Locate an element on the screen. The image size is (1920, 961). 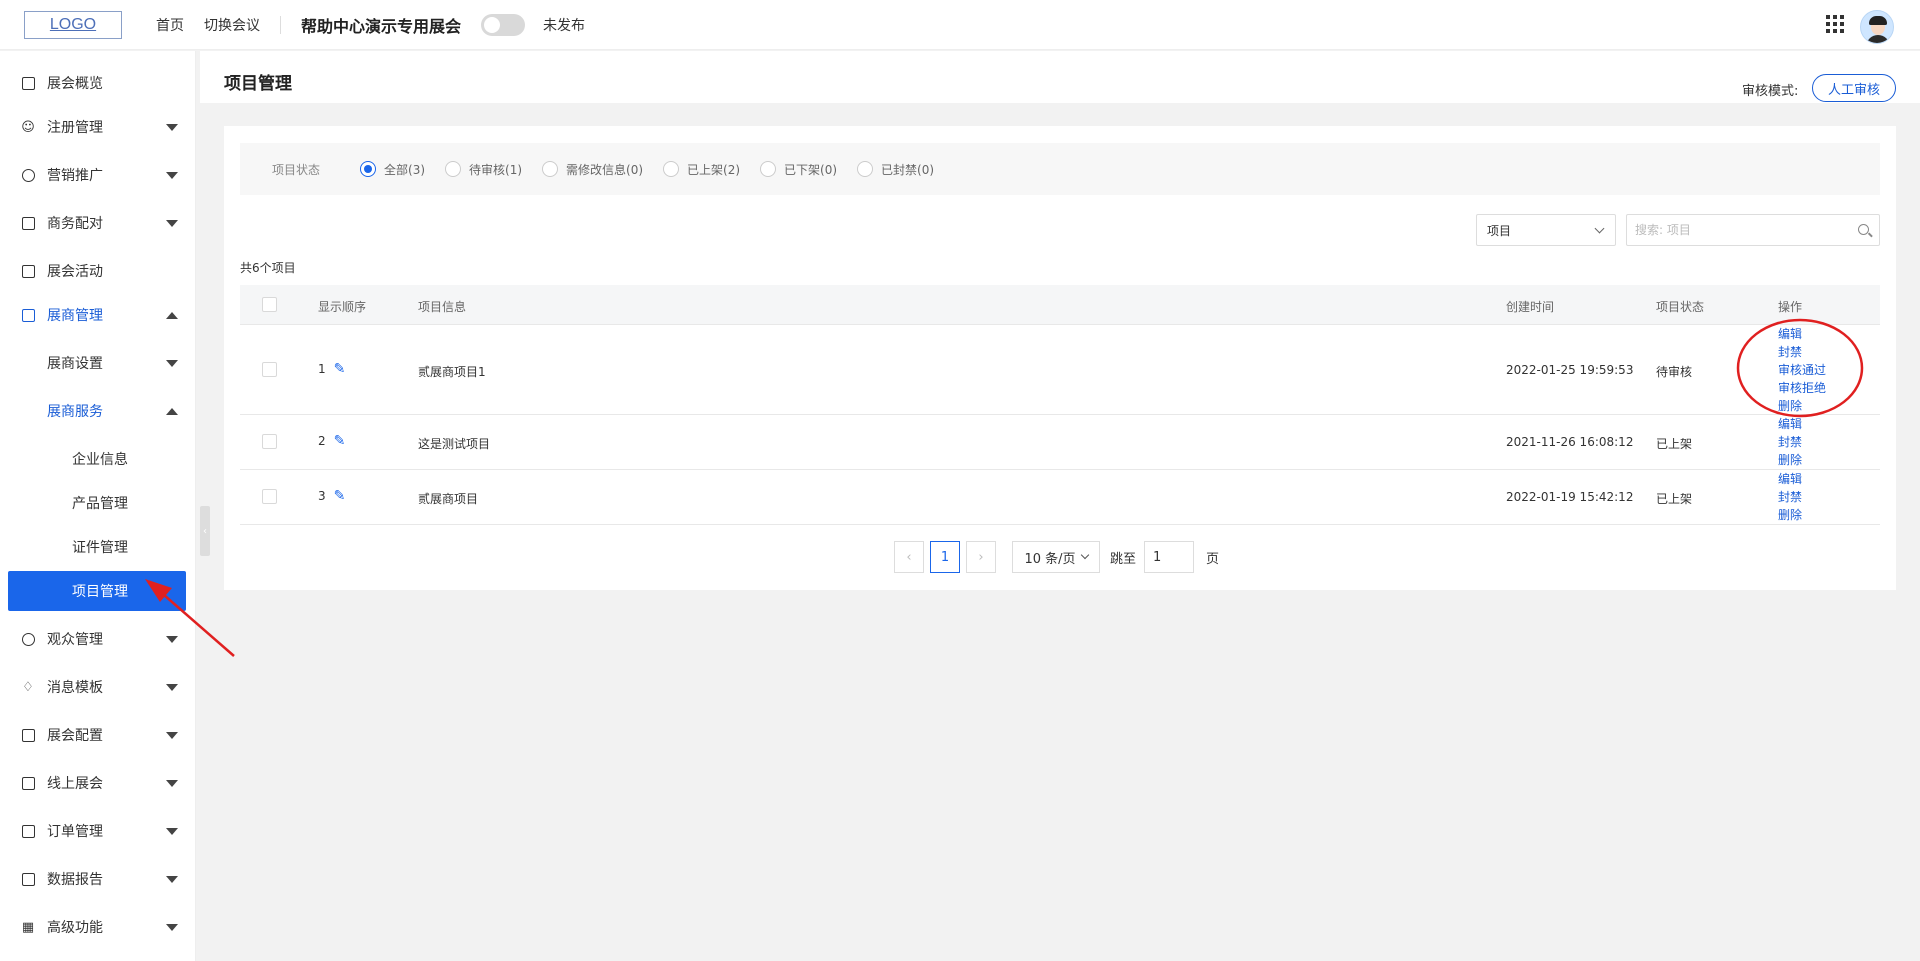
next-page-button: › is located at coordinates (981, 557).